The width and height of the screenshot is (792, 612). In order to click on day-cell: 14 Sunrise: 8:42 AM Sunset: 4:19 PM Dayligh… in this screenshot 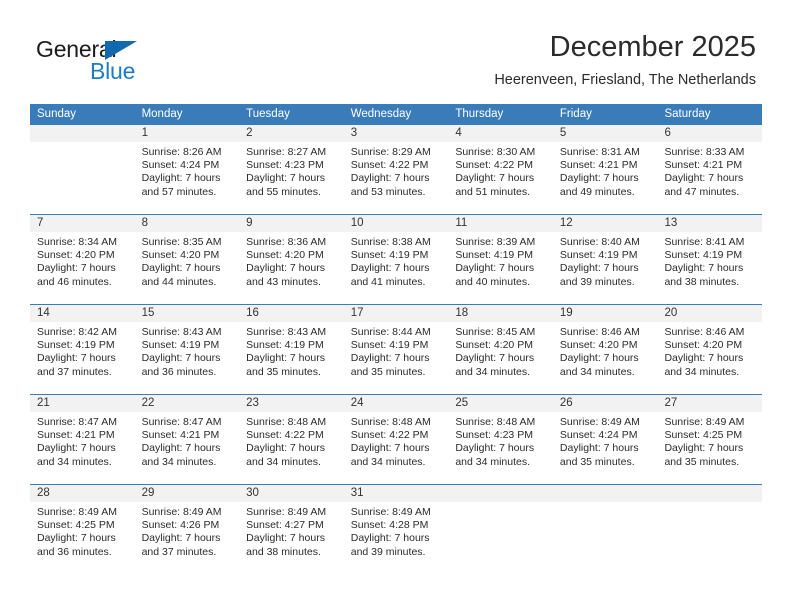, I will do `click(82, 344)`.